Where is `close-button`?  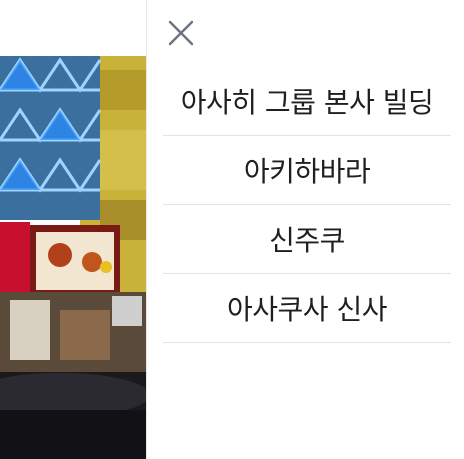 close-button is located at coordinates (181, 33).